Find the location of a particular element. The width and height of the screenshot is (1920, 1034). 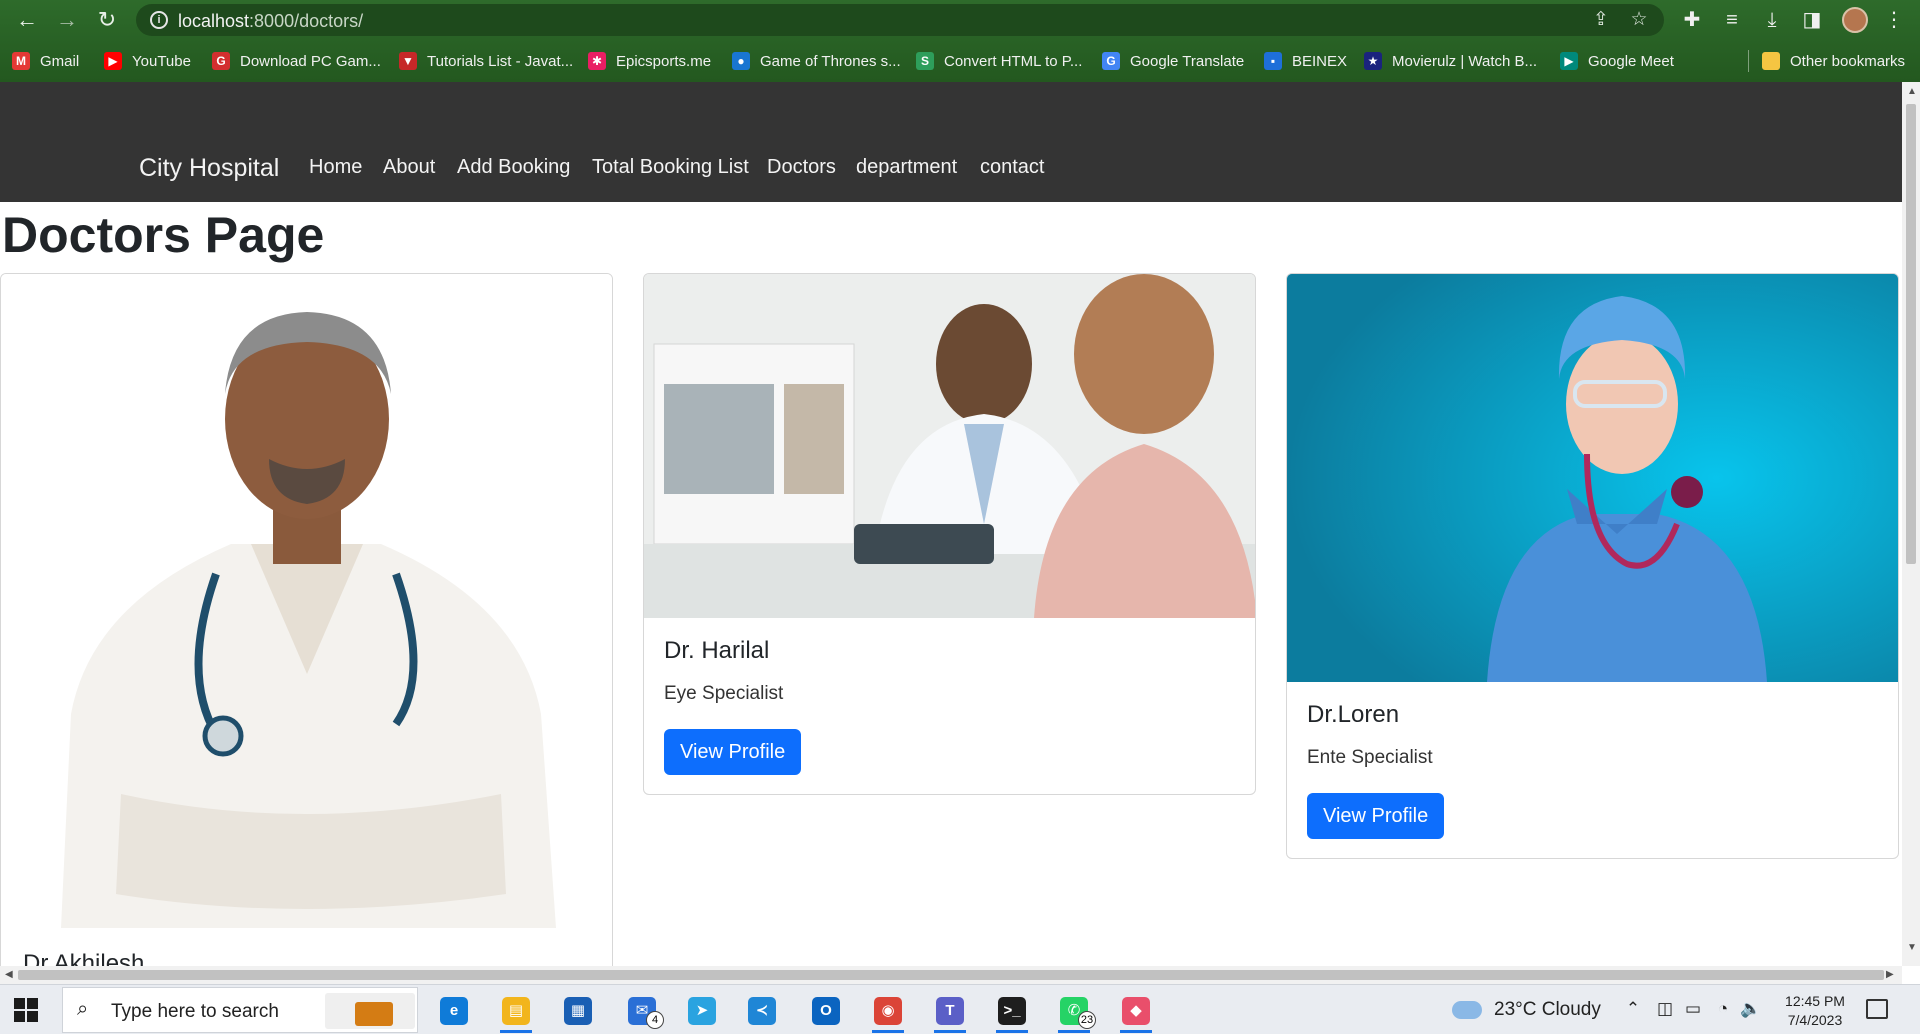

nav-link-total-booking-list: Total Booking List is located at coordinates (670, 167).